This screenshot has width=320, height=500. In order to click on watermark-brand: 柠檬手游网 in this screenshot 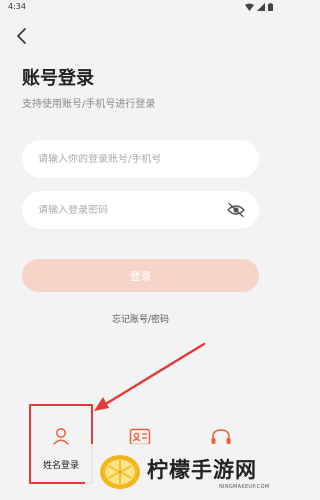, I will do `click(202, 470)`.